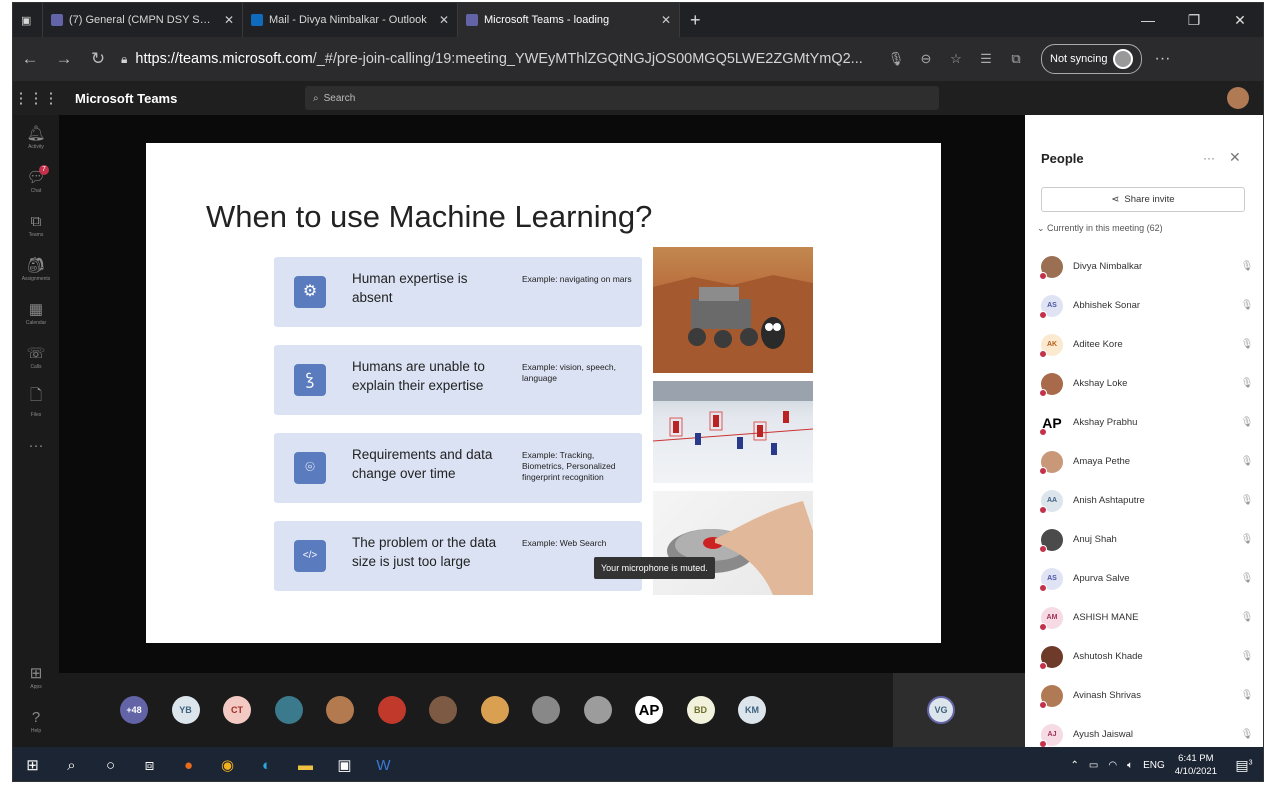  Describe the element at coordinates (36, 445) in the screenshot. I see `rail-item-more: ···` at that location.